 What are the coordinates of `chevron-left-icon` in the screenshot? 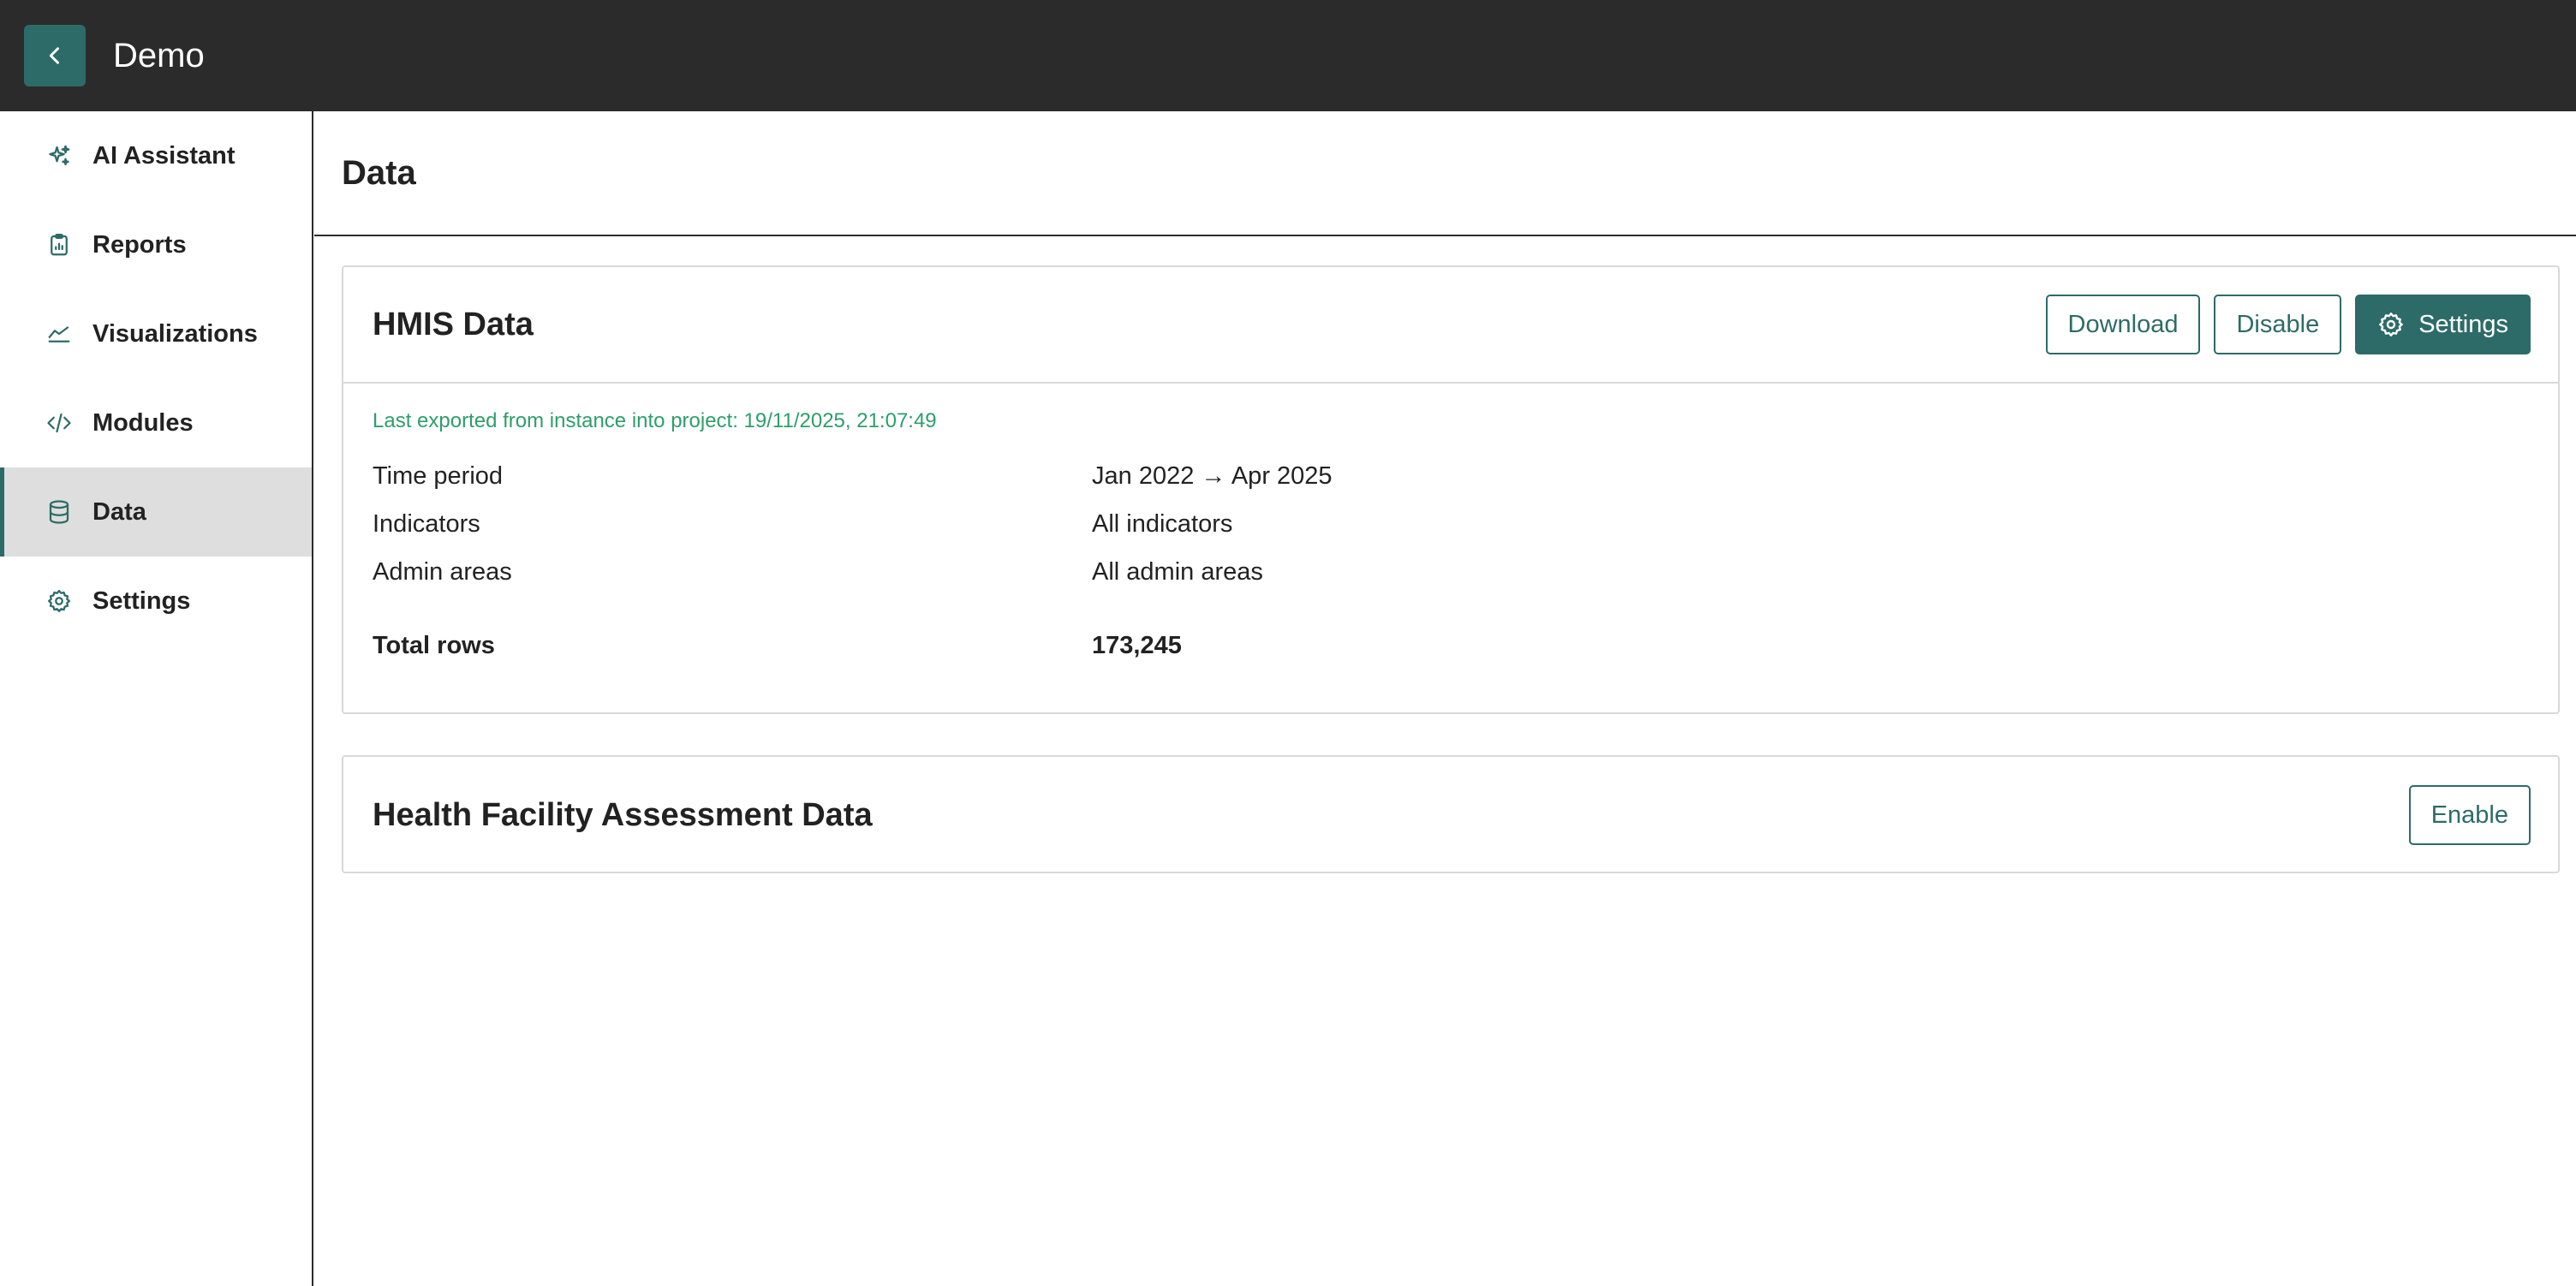 It's located at (54, 56).